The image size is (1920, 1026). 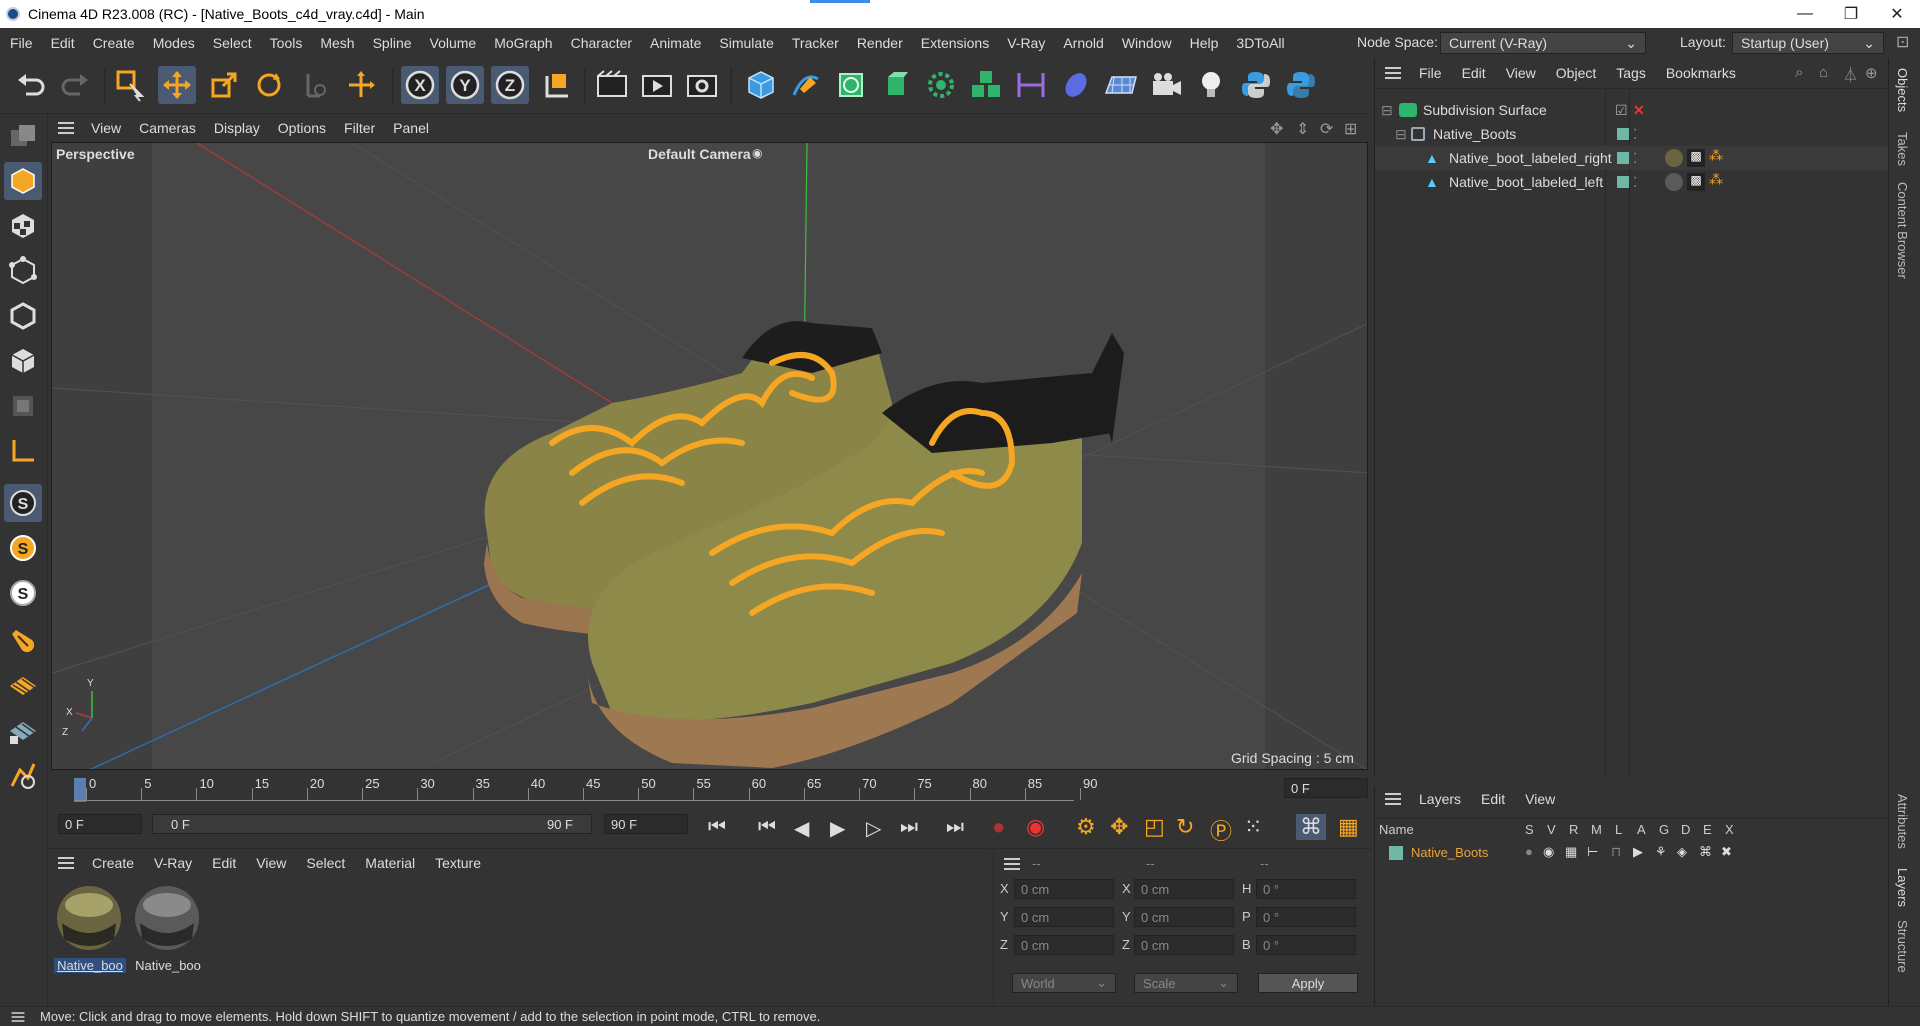 What do you see at coordinates (896, 85) in the screenshot?
I see `extrude-generator-icon` at bounding box center [896, 85].